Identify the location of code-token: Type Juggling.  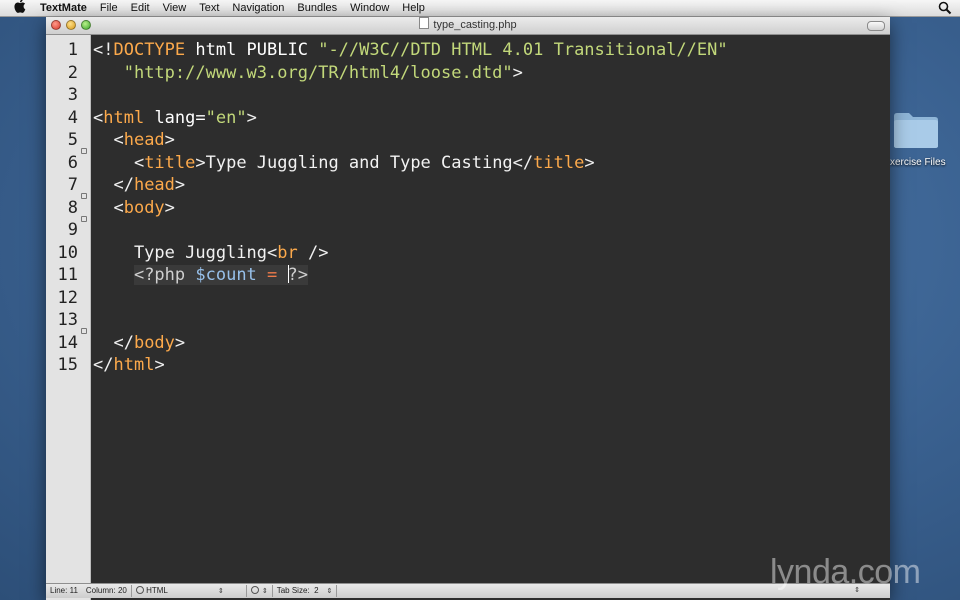
(180, 253).